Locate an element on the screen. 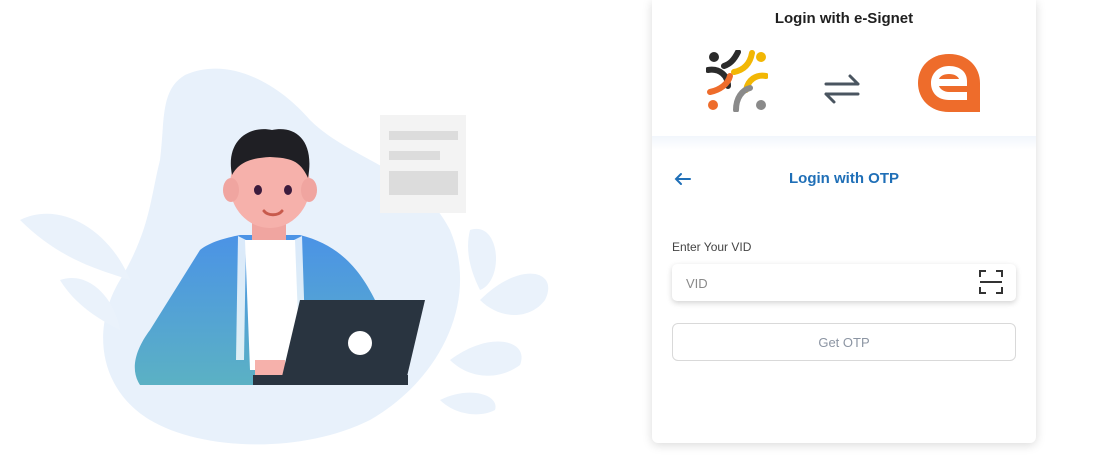 The width and height of the screenshot is (1108, 459). hand is located at coordinates (270, 367).